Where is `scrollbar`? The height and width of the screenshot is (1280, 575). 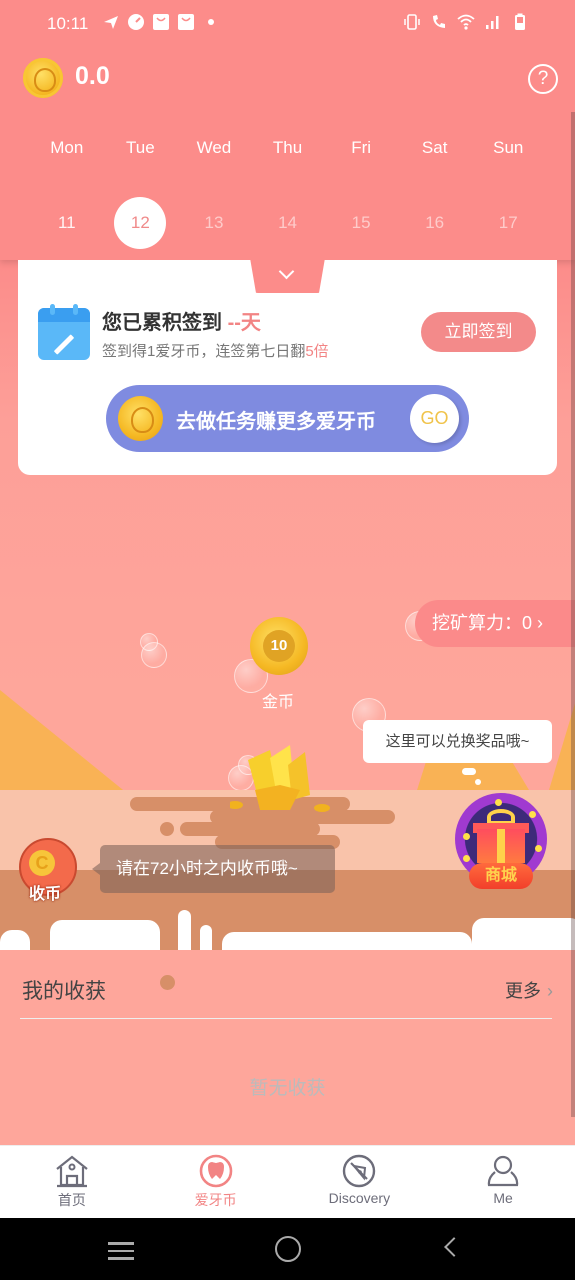
scrollbar is located at coordinates (573, 614).